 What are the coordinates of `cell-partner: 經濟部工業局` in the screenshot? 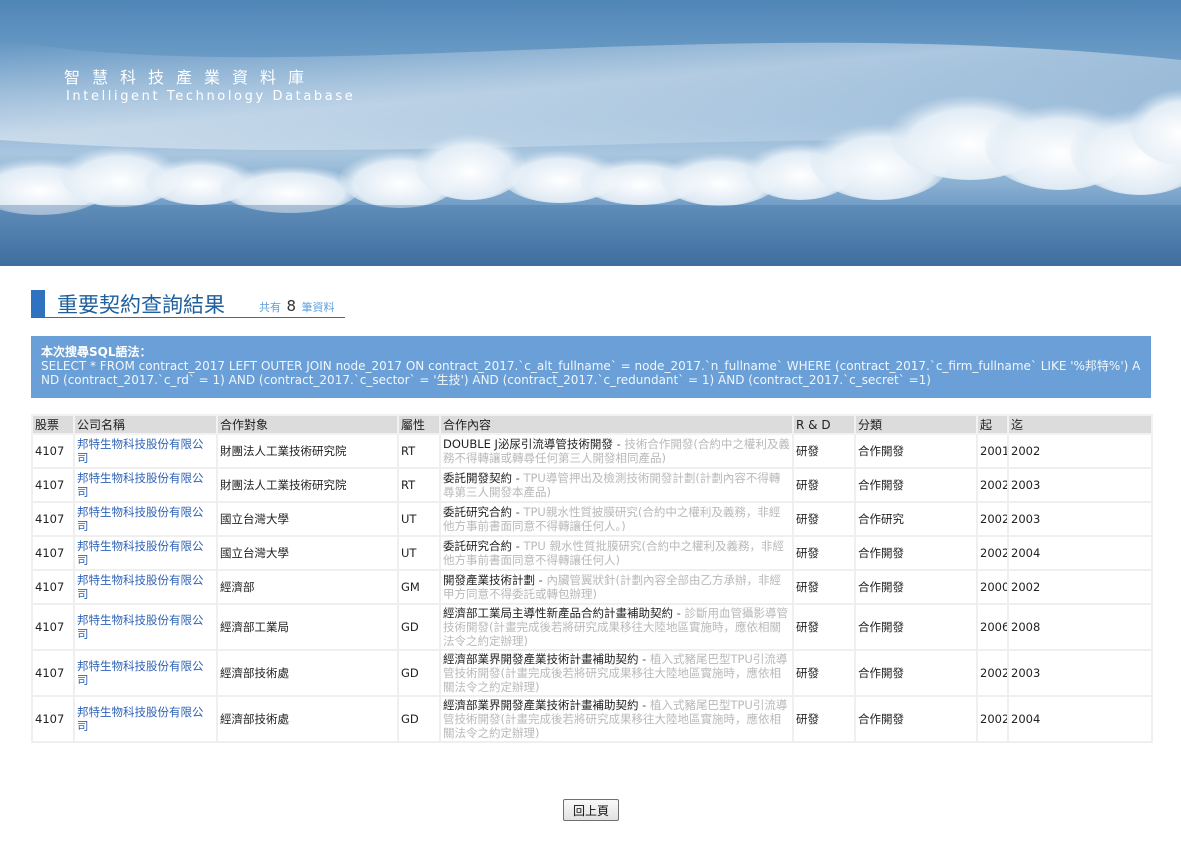 It's located at (307, 627).